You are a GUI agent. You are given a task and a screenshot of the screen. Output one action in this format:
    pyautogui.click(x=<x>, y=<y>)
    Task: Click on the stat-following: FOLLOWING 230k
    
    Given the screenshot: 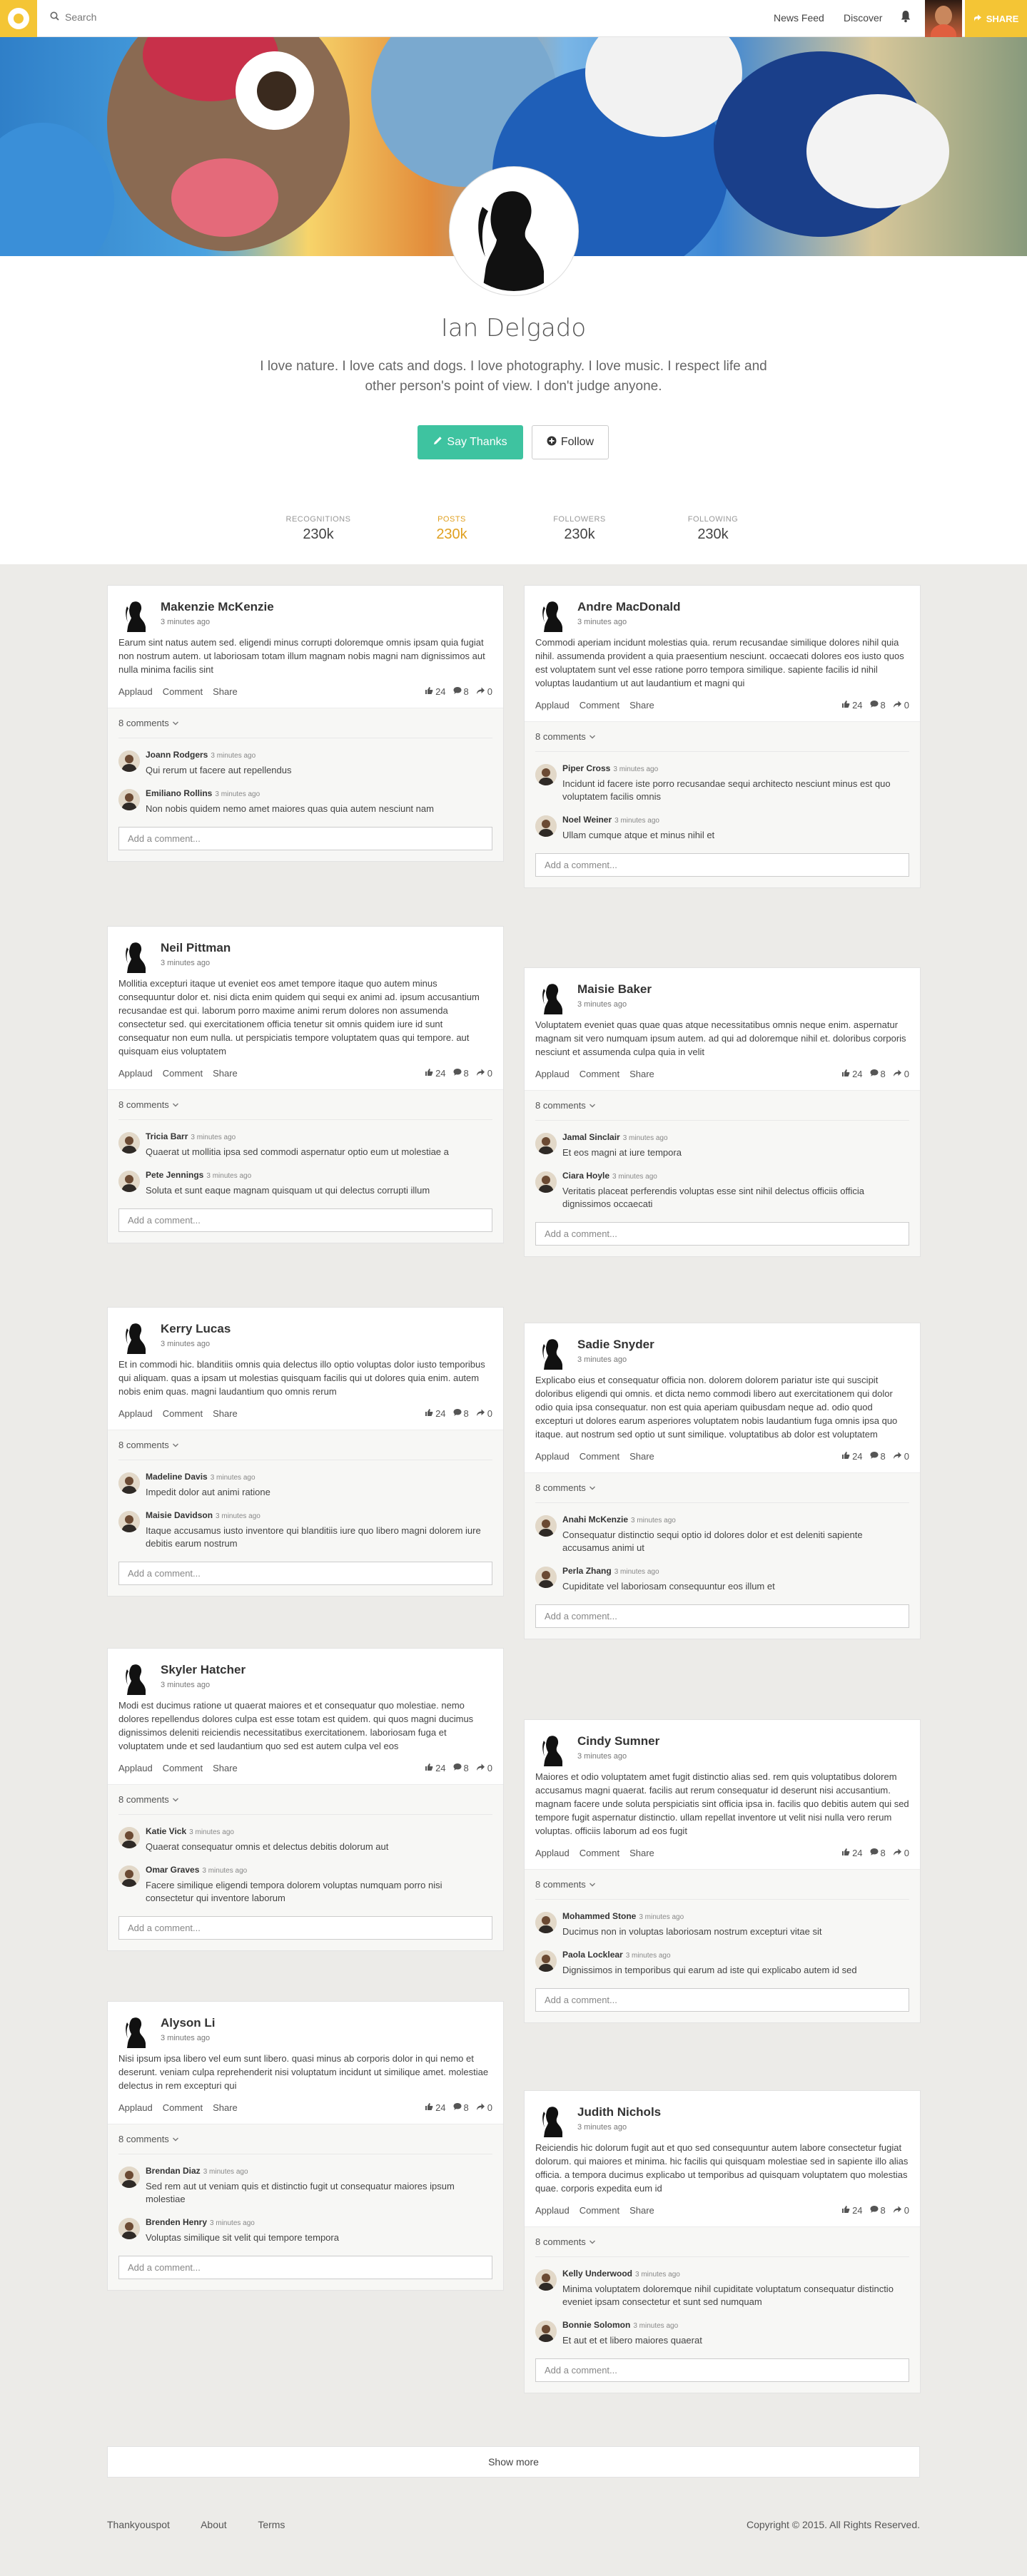 What is the action you would take?
    pyautogui.click(x=713, y=529)
    